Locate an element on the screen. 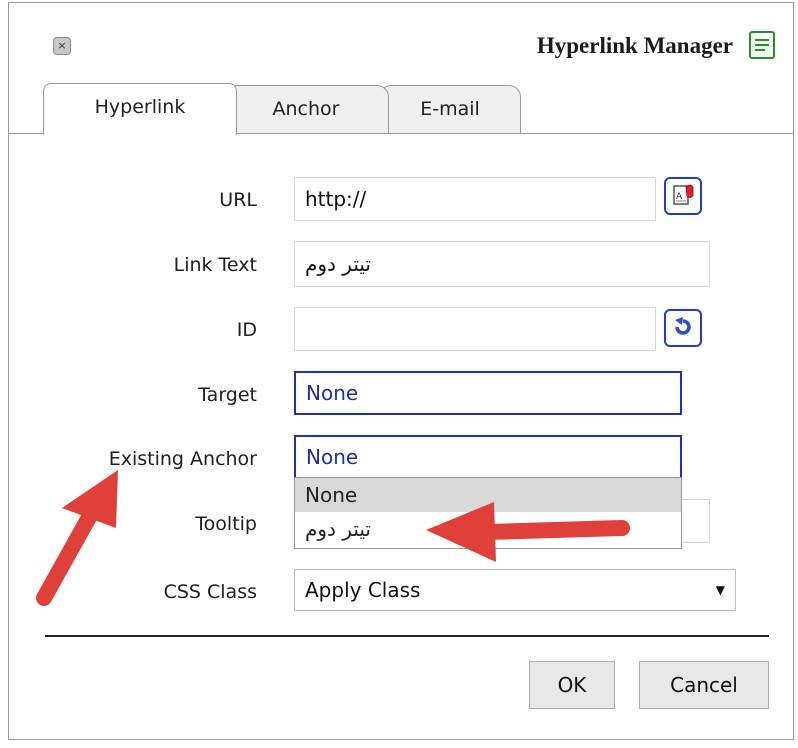 The image size is (798, 748). tab-hyperlink: Hyperlink is located at coordinates (140, 109).